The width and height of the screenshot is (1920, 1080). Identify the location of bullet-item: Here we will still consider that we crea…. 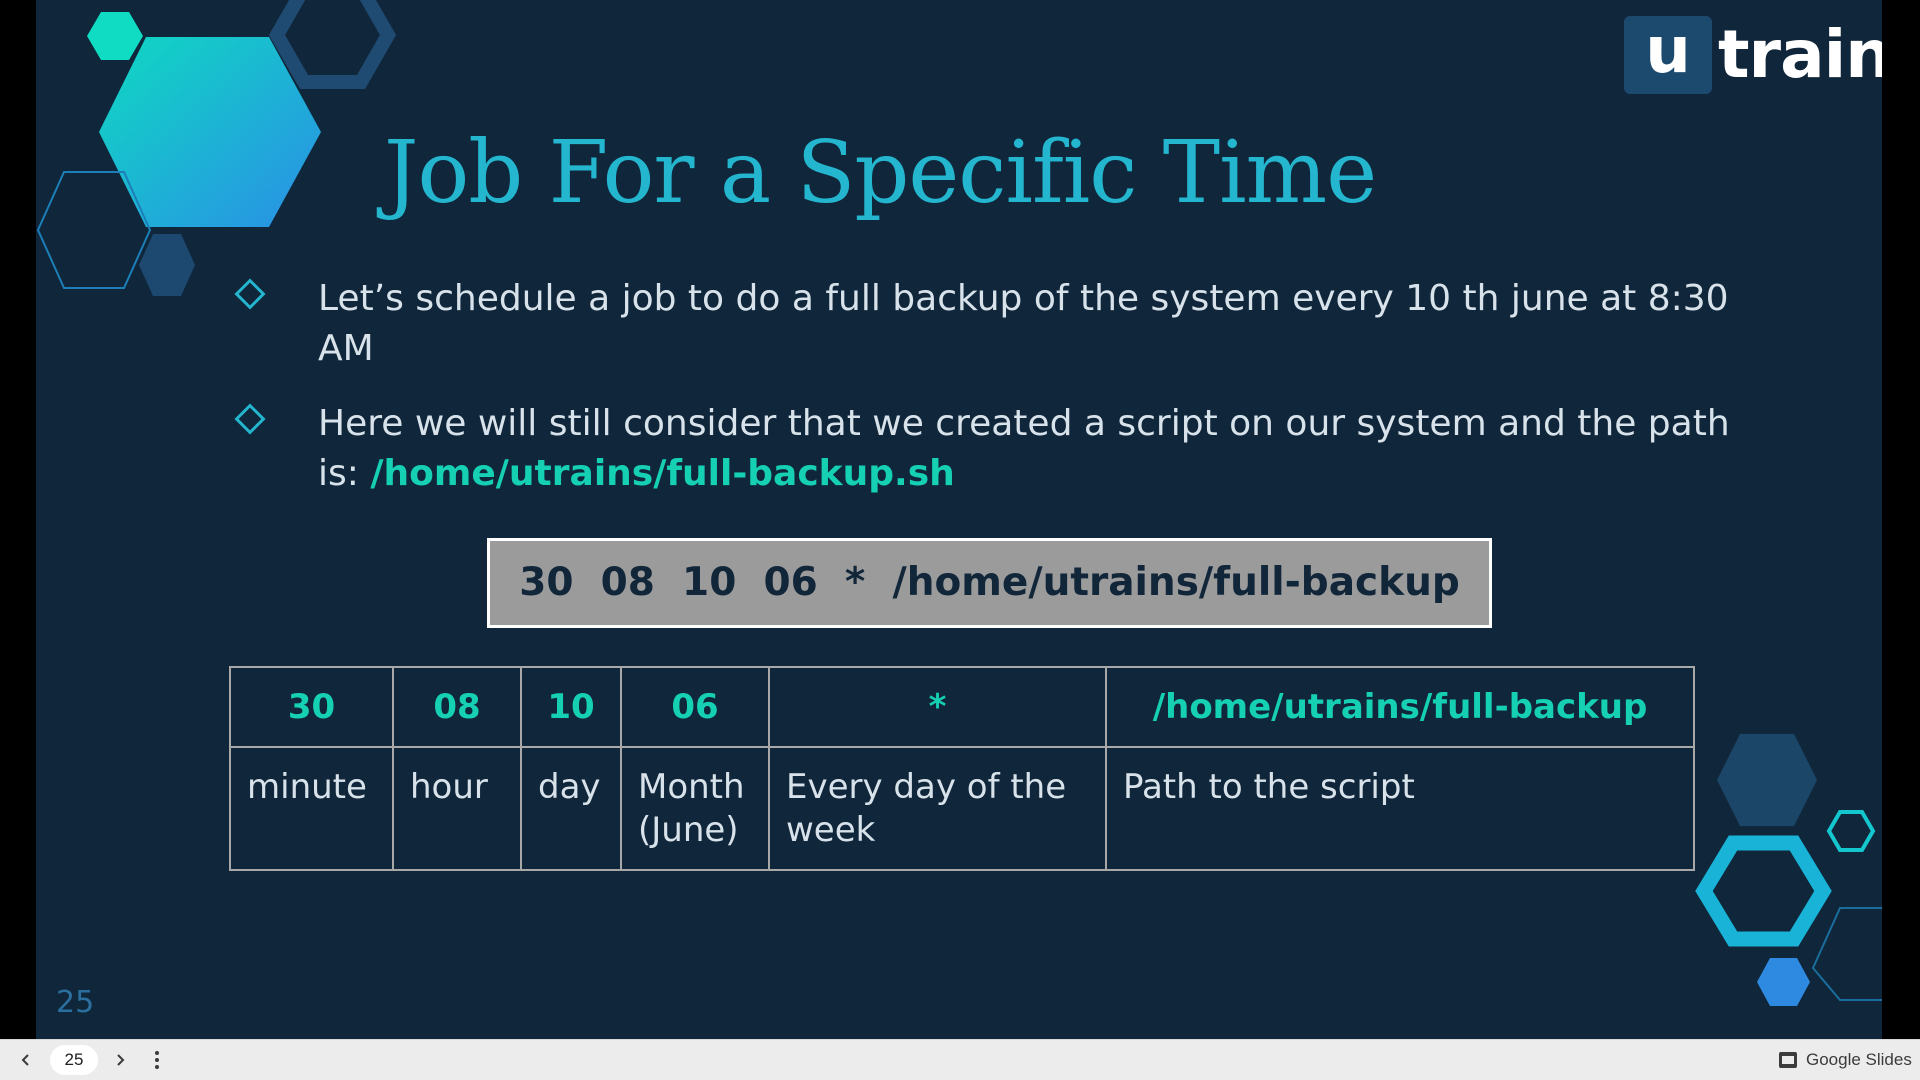
(991, 449).